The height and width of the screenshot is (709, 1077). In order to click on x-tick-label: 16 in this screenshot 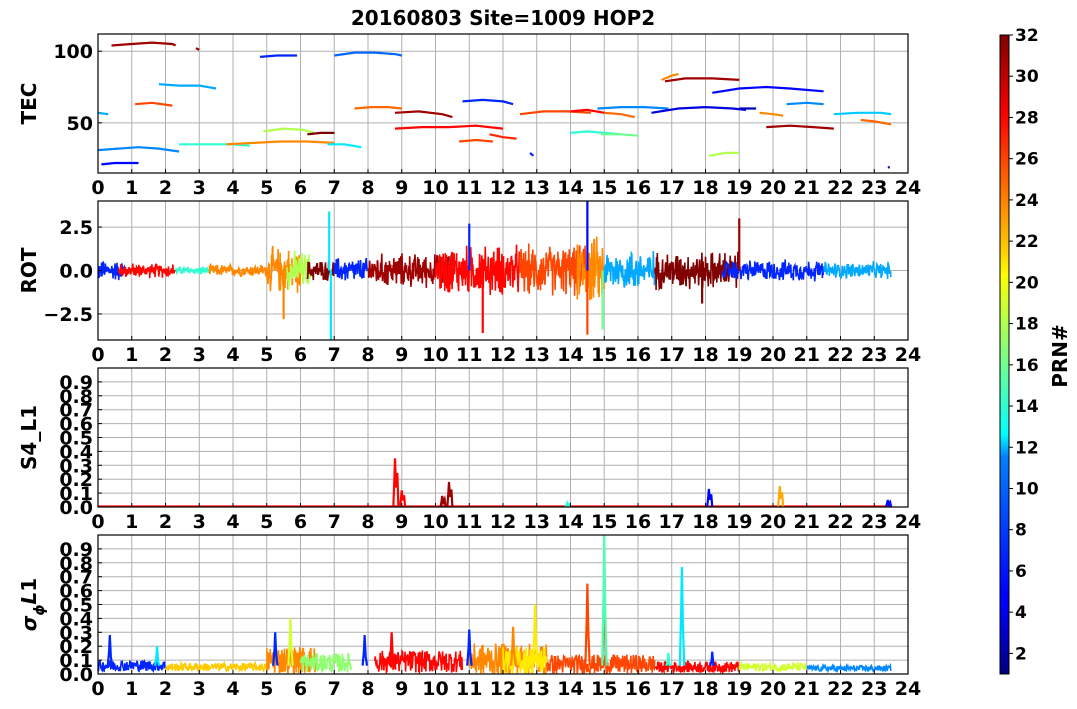, I will do `click(638, 522)`.